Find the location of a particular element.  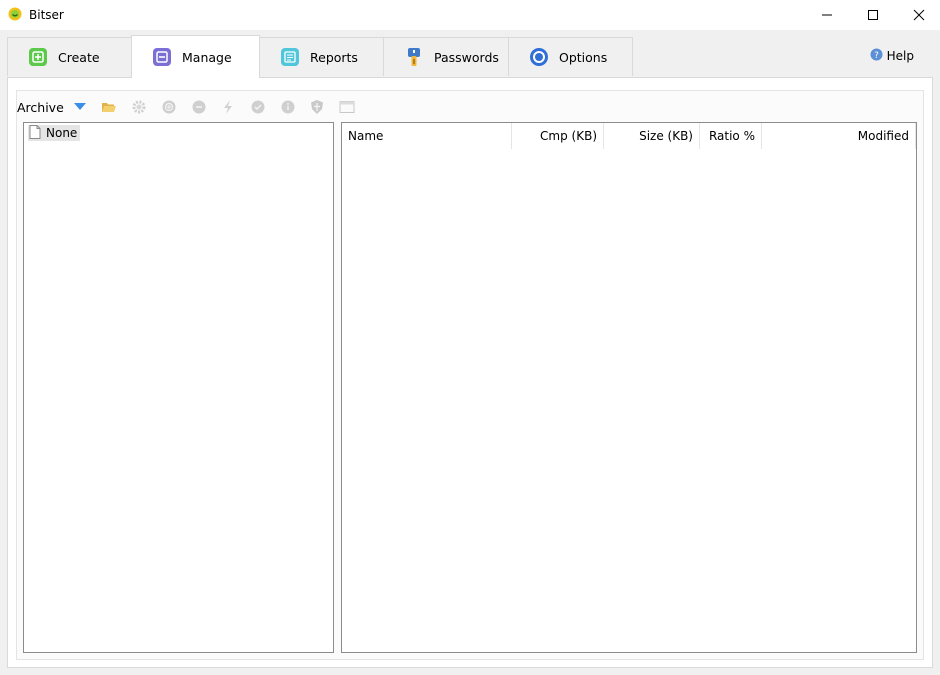

column-header-size: Size (KB) is located at coordinates (652, 136).